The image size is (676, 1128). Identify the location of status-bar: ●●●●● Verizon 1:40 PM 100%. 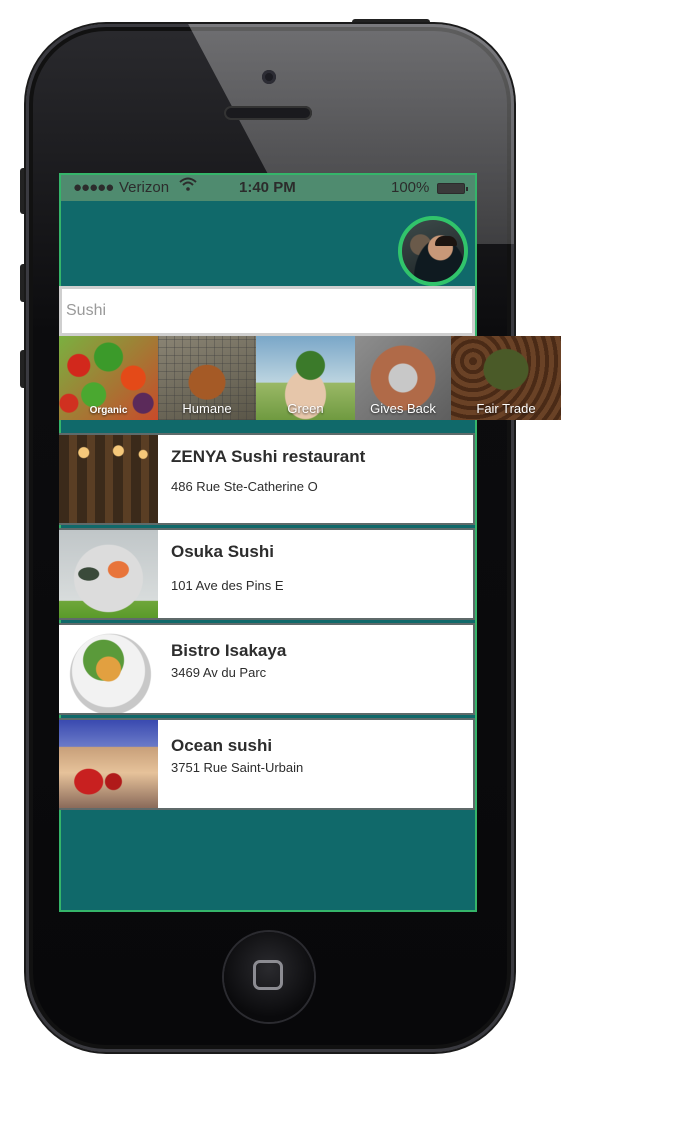
(268, 187).